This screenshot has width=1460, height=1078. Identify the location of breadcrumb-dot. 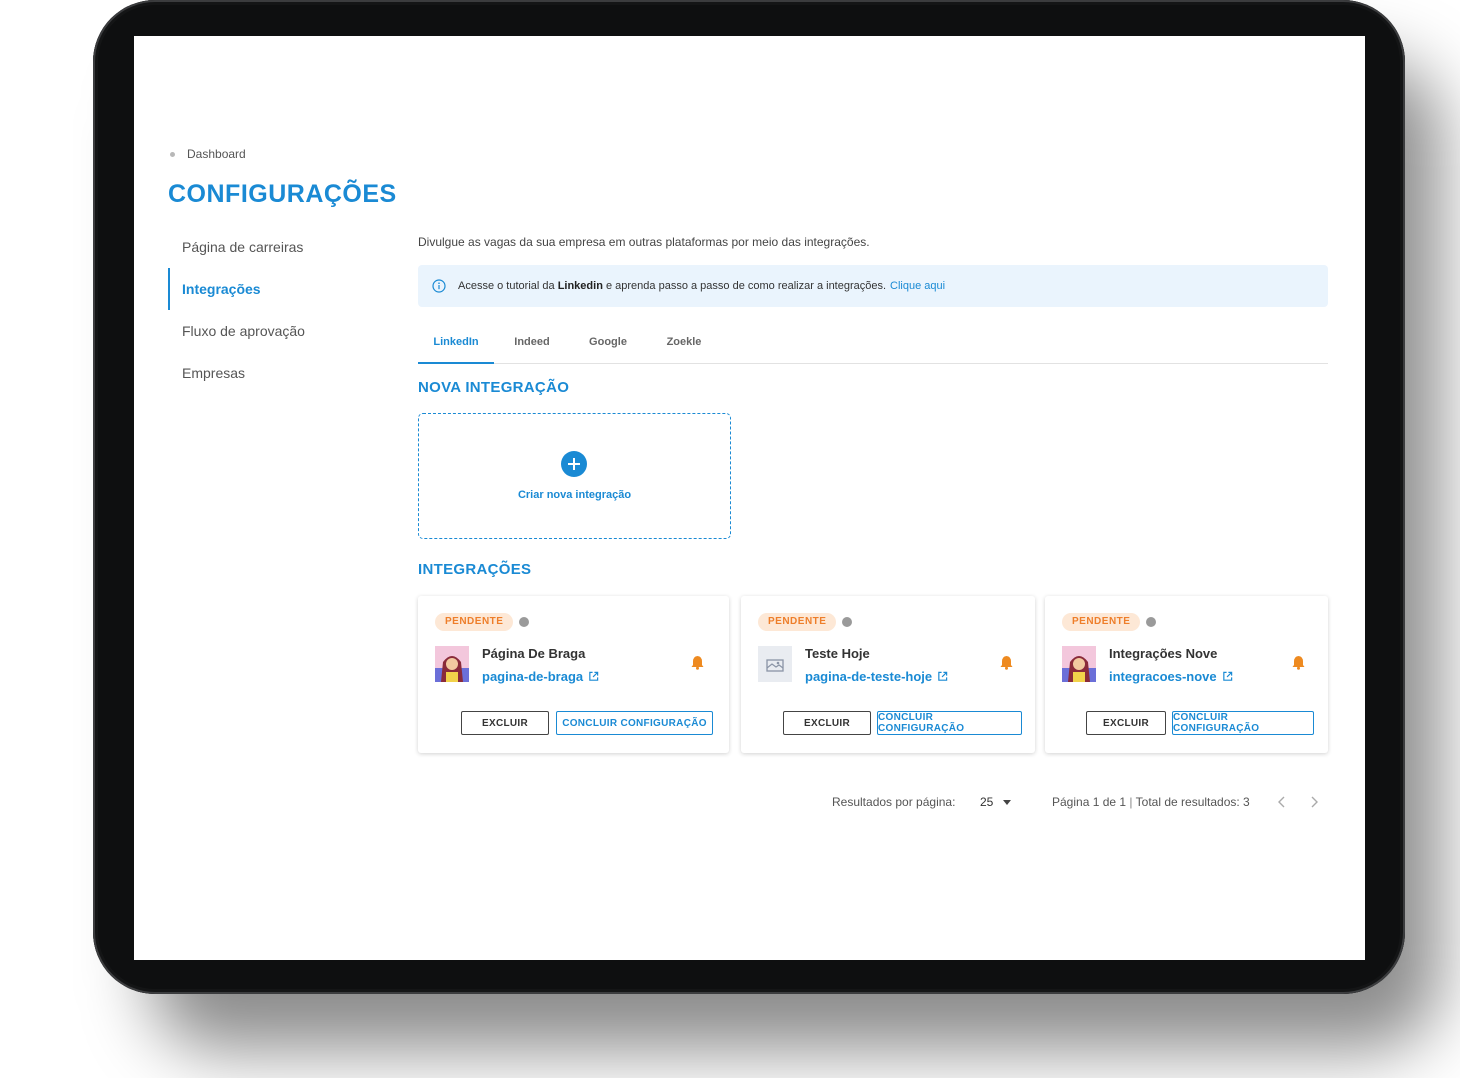
(172, 154).